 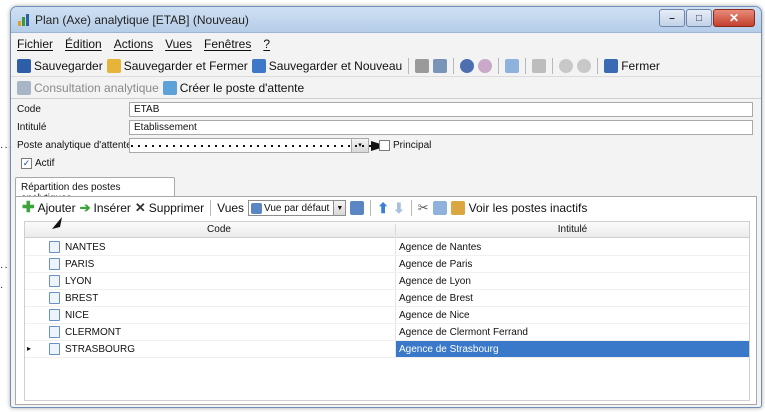 I want to click on redo-icon, so click(x=485, y=65).